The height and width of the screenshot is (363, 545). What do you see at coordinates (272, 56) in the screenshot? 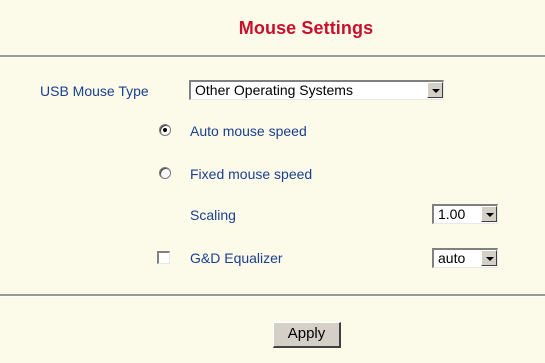
I see `top-divider` at bounding box center [272, 56].